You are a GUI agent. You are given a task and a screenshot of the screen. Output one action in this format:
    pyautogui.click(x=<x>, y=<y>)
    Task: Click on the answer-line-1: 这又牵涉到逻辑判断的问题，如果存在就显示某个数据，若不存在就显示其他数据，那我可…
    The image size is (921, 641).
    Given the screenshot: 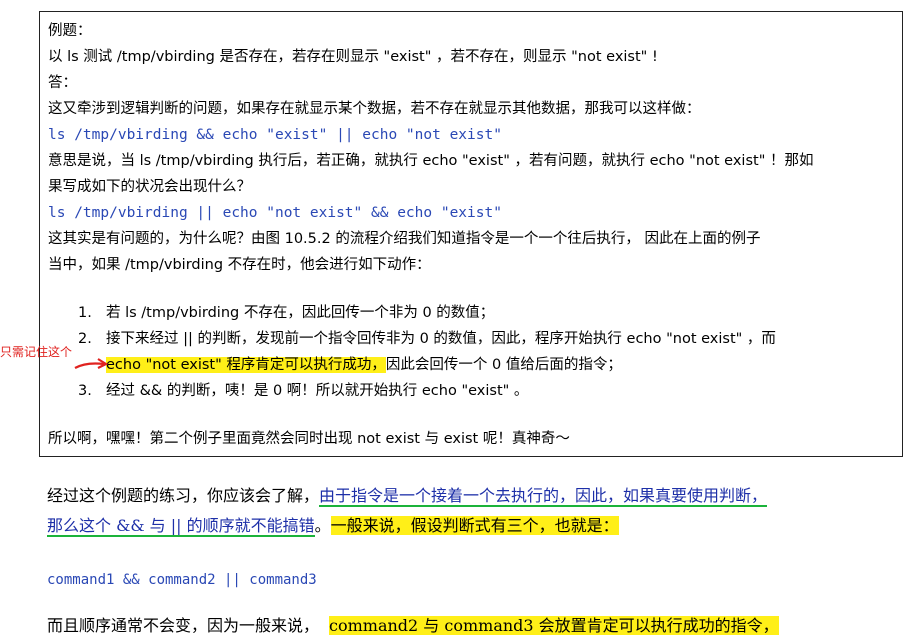 What is the action you would take?
    pyautogui.click(x=374, y=109)
    